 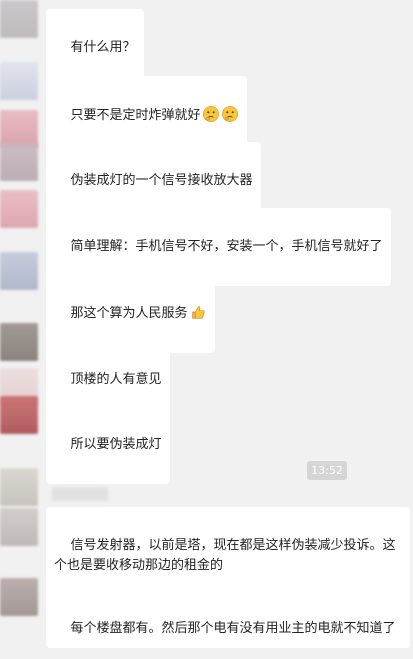 I want to click on message-text: 伪装成灯的一个信号接收放大器, so click(x=161, y=180).